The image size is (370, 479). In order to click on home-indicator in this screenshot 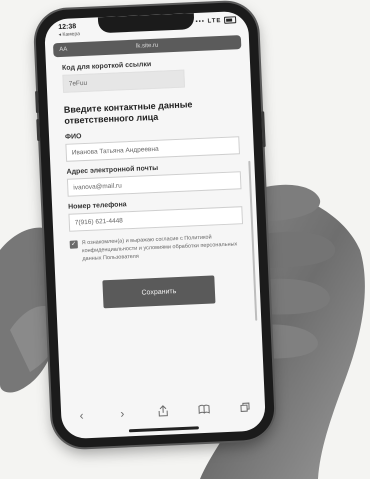, I will do `click(163, 429)`.